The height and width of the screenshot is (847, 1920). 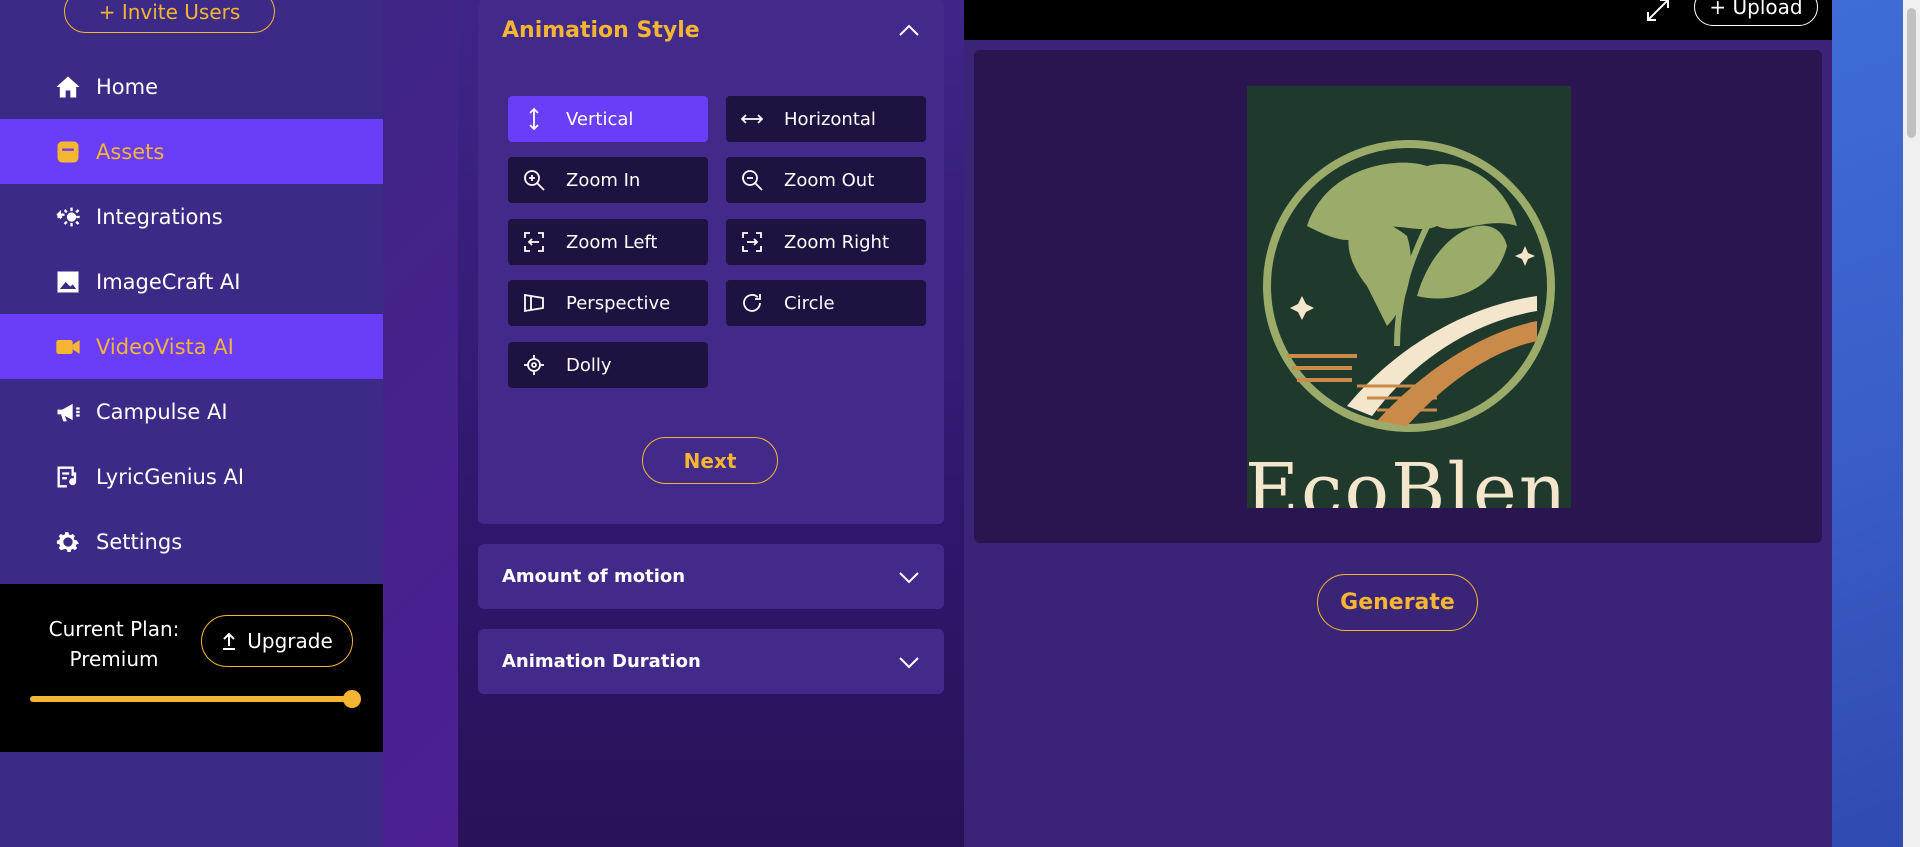 I want to click on expand-icon, so click(x=1659, y=13).